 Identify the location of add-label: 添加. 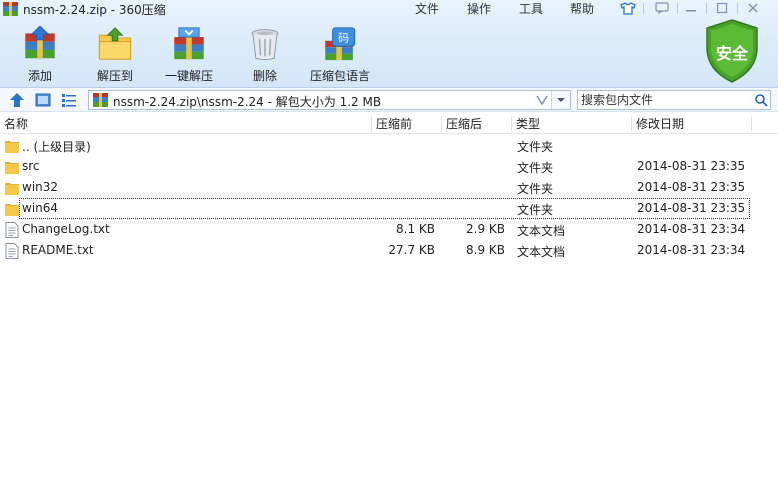
(39, 76).